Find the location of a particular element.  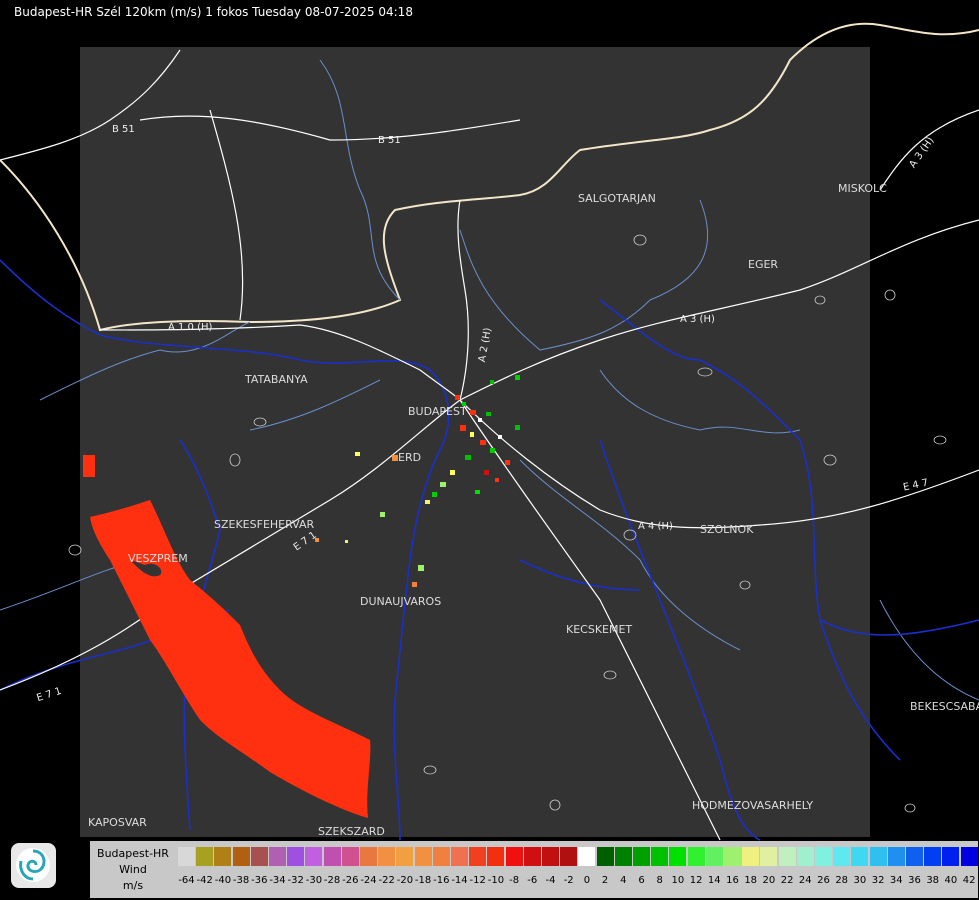

legend-tick-label: -10 is located at coordinates (496, 880).